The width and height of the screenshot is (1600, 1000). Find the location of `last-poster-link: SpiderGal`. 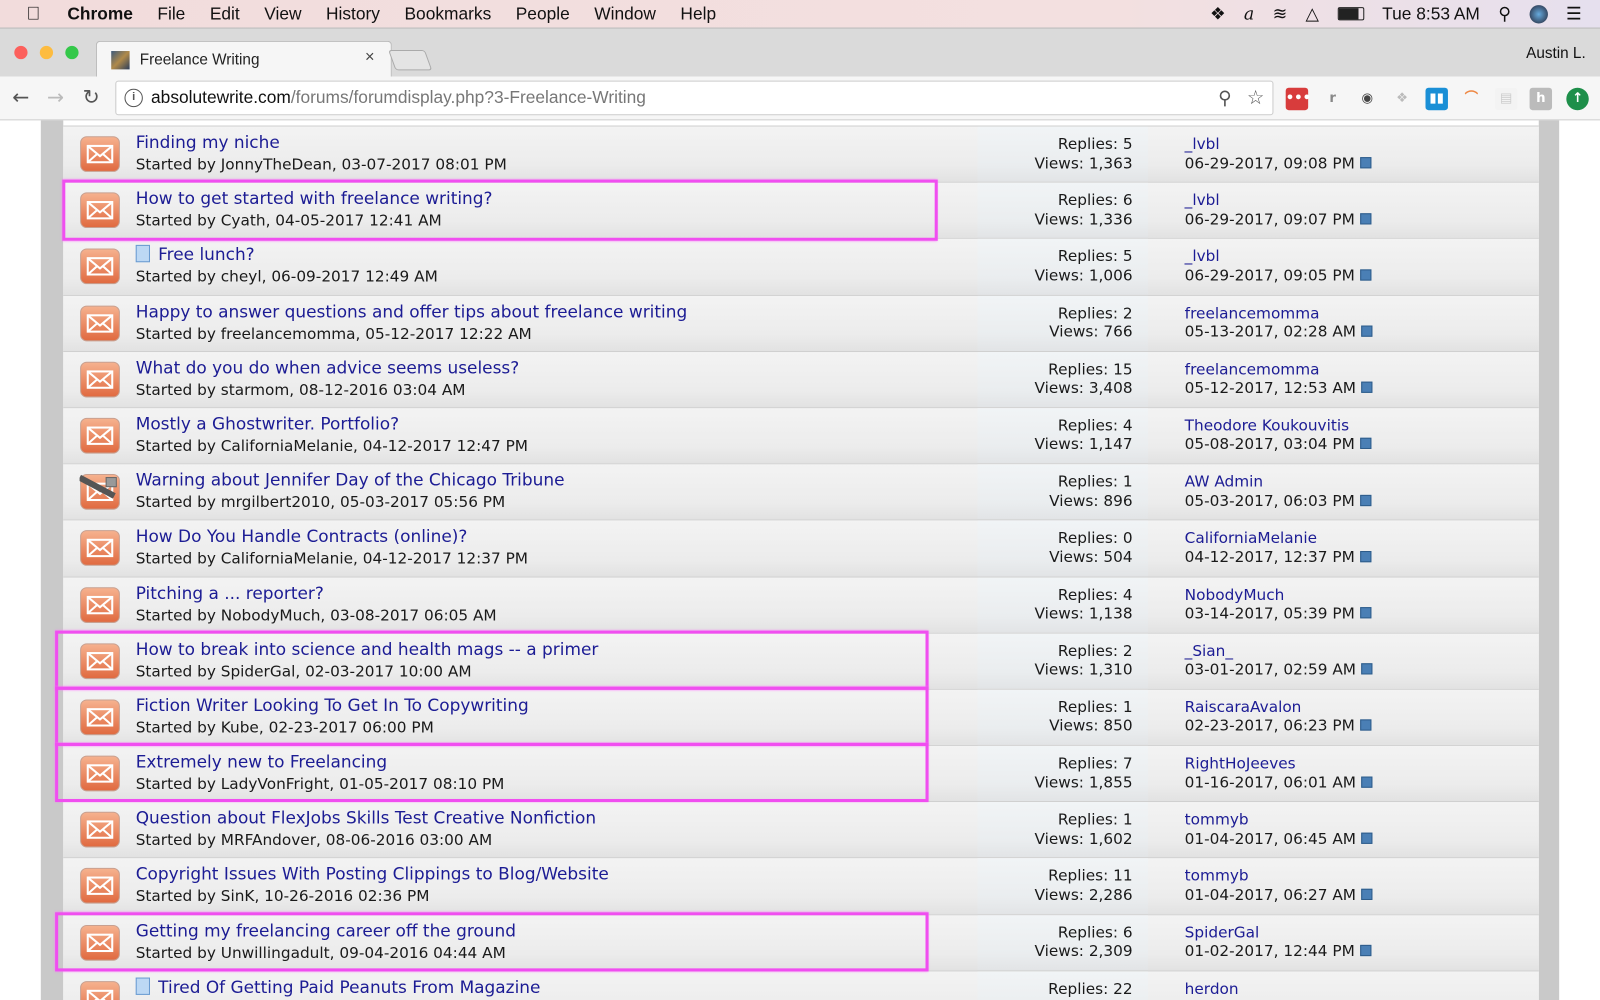

last-poster-link: SpiderGal is located at coordinates (1278, 932).